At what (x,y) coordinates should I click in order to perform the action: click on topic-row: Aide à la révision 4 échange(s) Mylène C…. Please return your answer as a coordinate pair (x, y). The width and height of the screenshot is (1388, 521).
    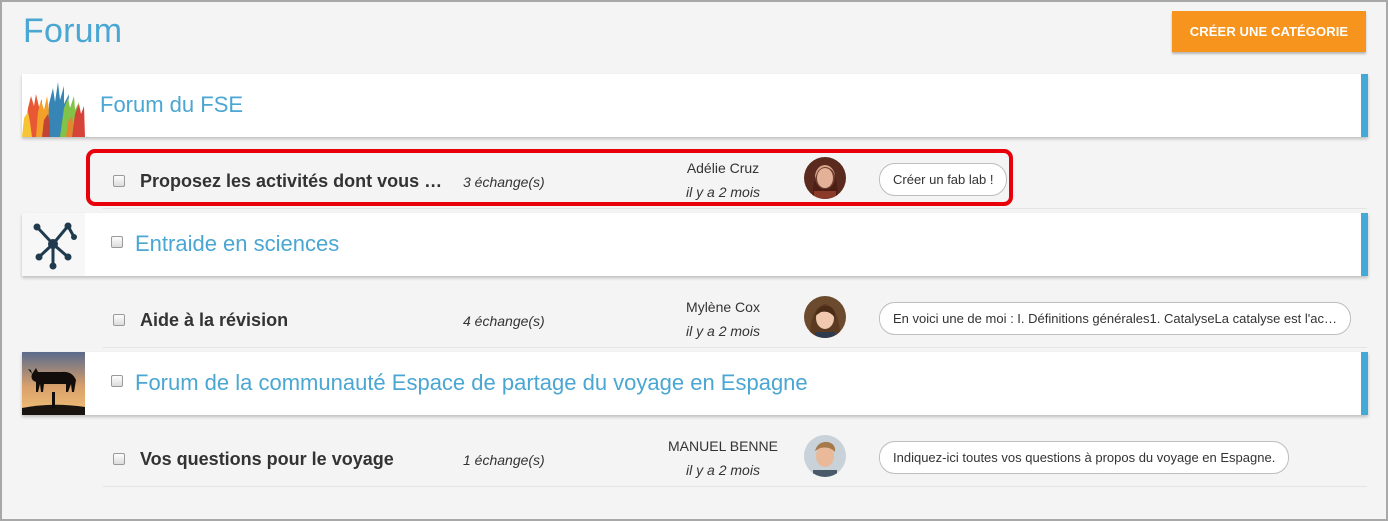
    Looking at the image, I should click on (735, 316).